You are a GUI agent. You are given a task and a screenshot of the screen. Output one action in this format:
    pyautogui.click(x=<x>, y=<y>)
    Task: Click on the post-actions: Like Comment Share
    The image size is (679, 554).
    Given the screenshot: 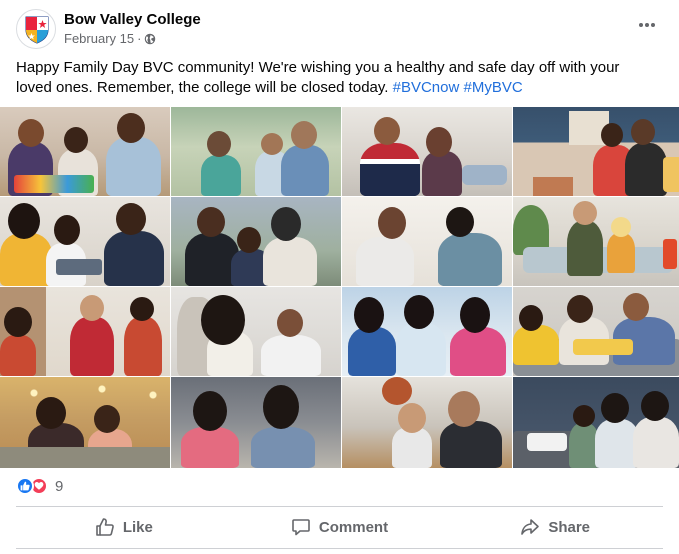 What is the action you would take?
    pyautogui.click(x=339, y=527)
    